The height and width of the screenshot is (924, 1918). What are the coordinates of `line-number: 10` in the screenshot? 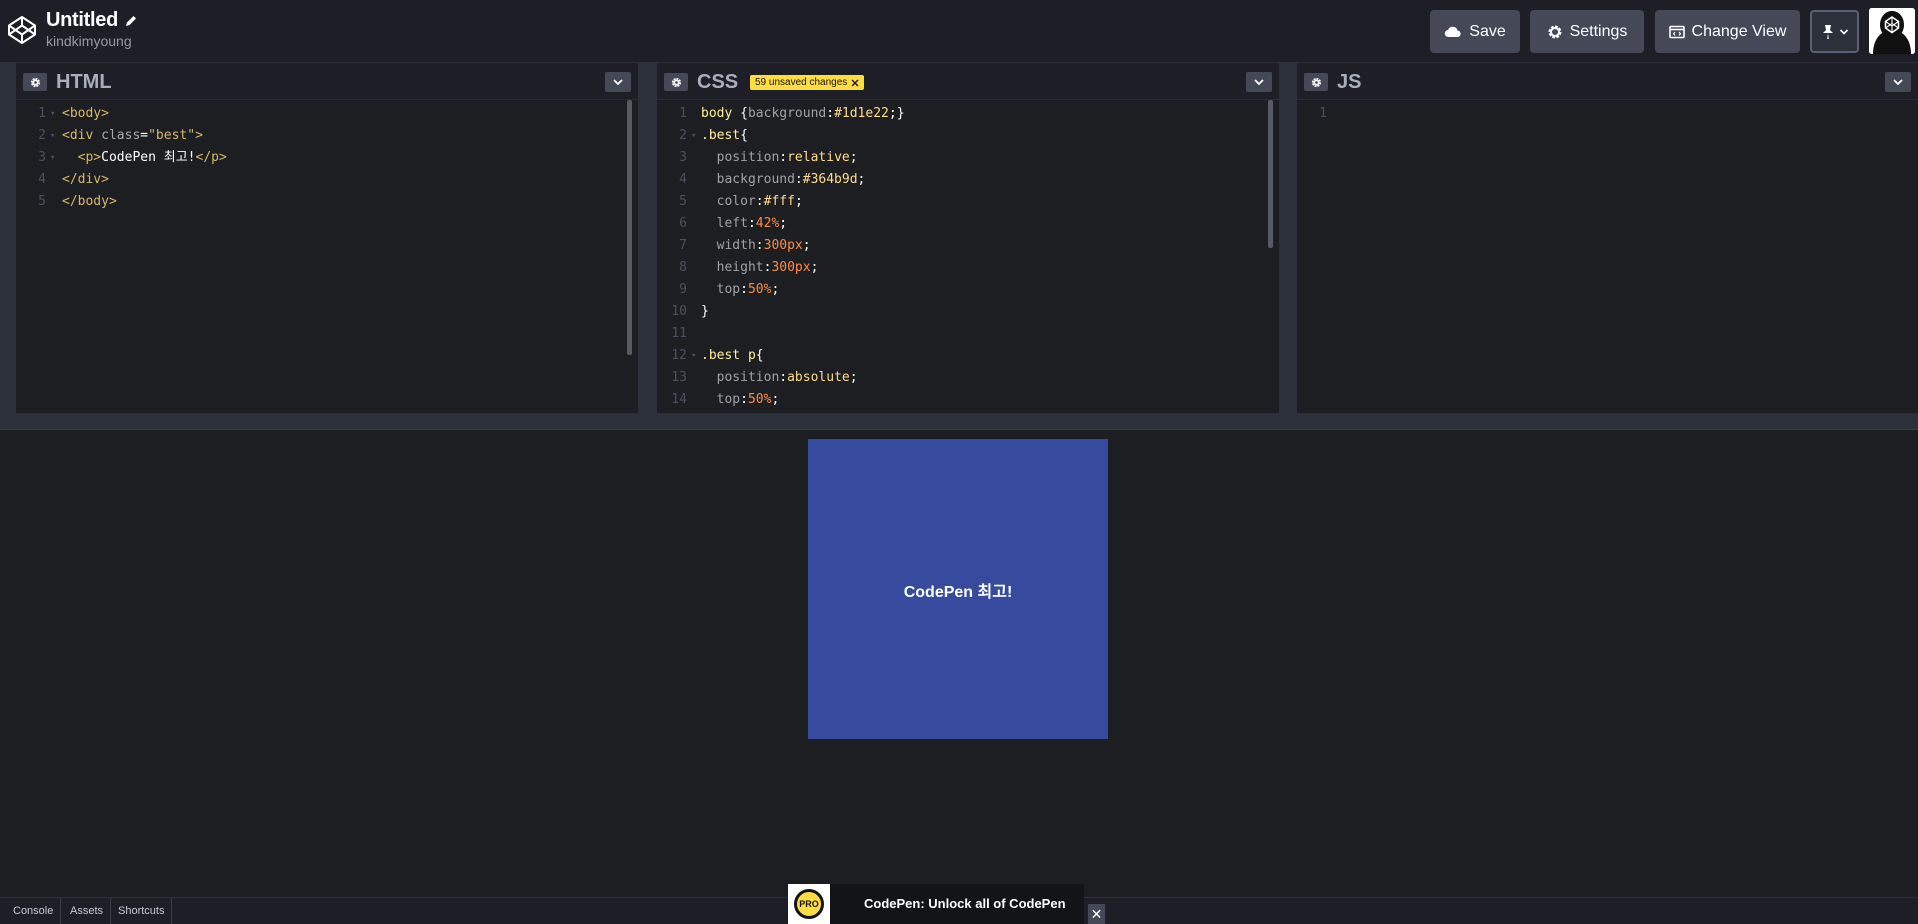 It's located at (679, 311).